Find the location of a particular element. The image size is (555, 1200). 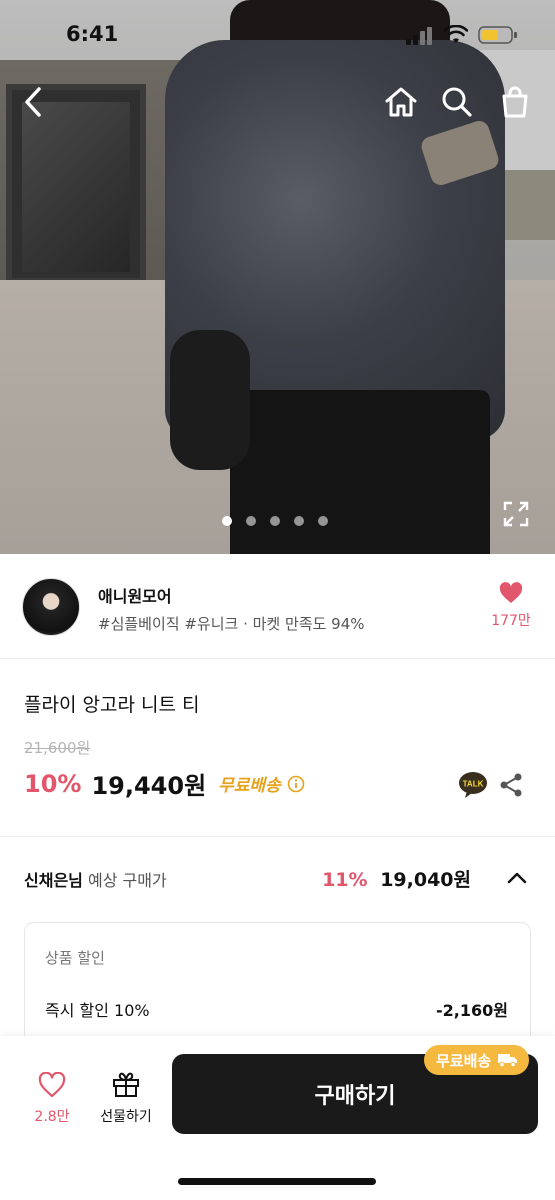

gift-button: 선물하기 is located at coordinates (126, 1098).